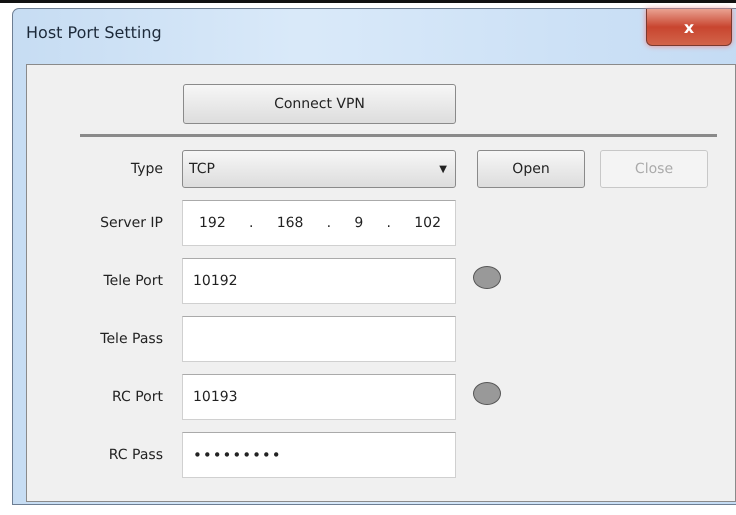 This screenshot has height=515, width=736. What do you see at coordinates (531, 169) in the screenshot?
I see `open-button: Open` at bounding box center [531, 169].